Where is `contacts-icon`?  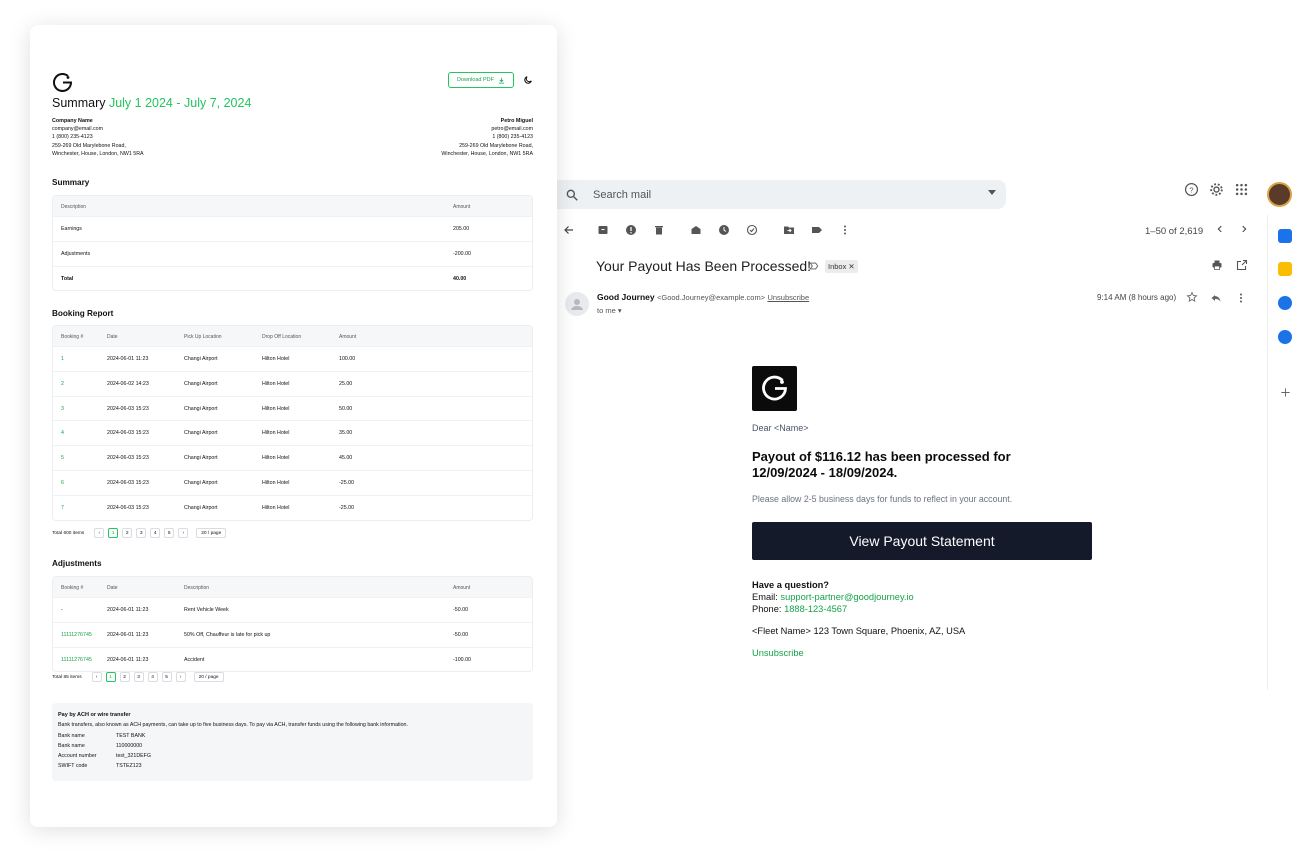
contacts-icon is located at coordinates (1285, 337).